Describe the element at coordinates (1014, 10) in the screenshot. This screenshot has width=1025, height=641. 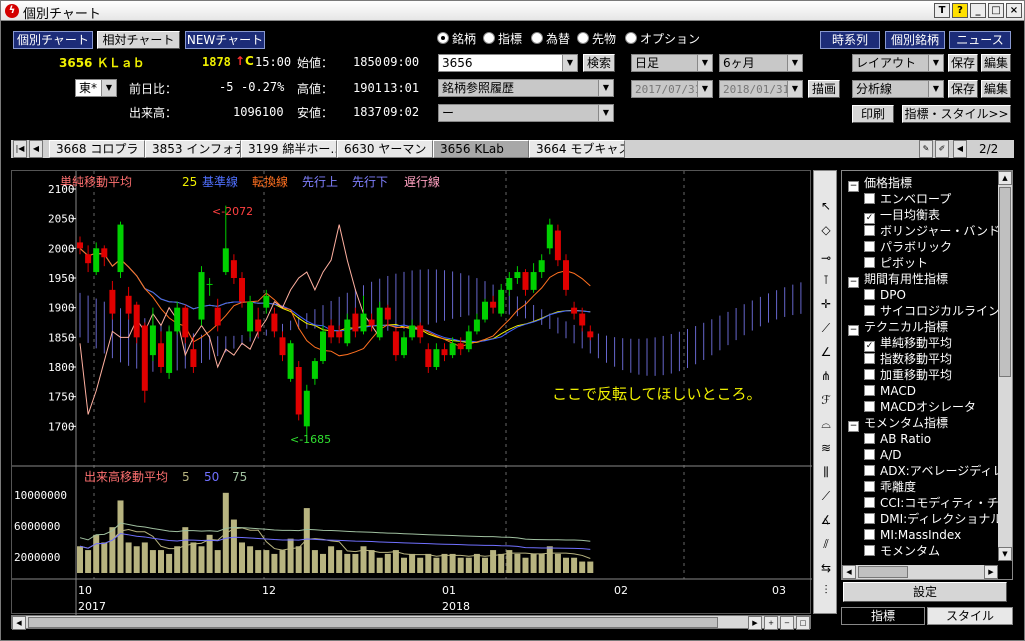
I see `close-button: ×` at that location.